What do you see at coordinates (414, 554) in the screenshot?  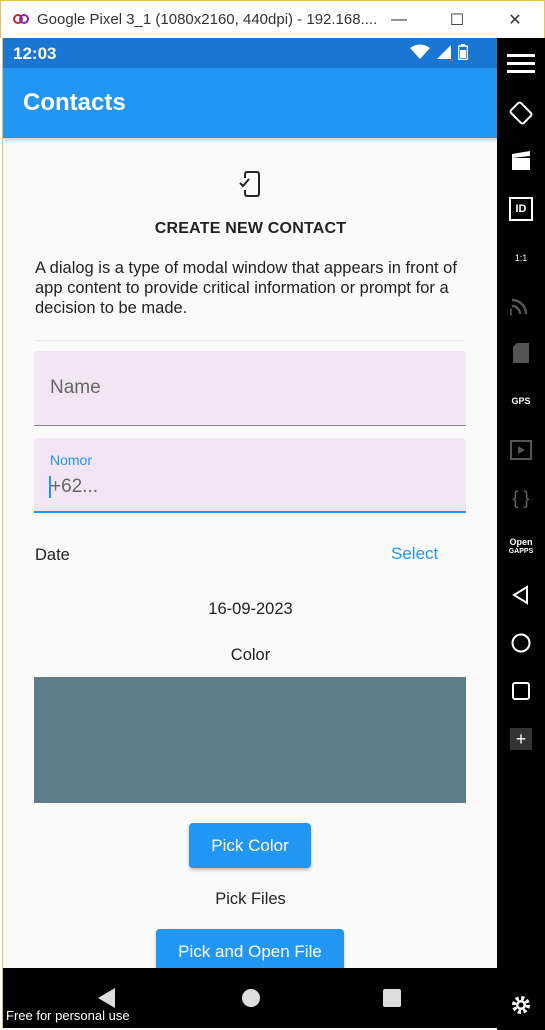 I see `select-date-button: Select` at bounding box center [414, 554].